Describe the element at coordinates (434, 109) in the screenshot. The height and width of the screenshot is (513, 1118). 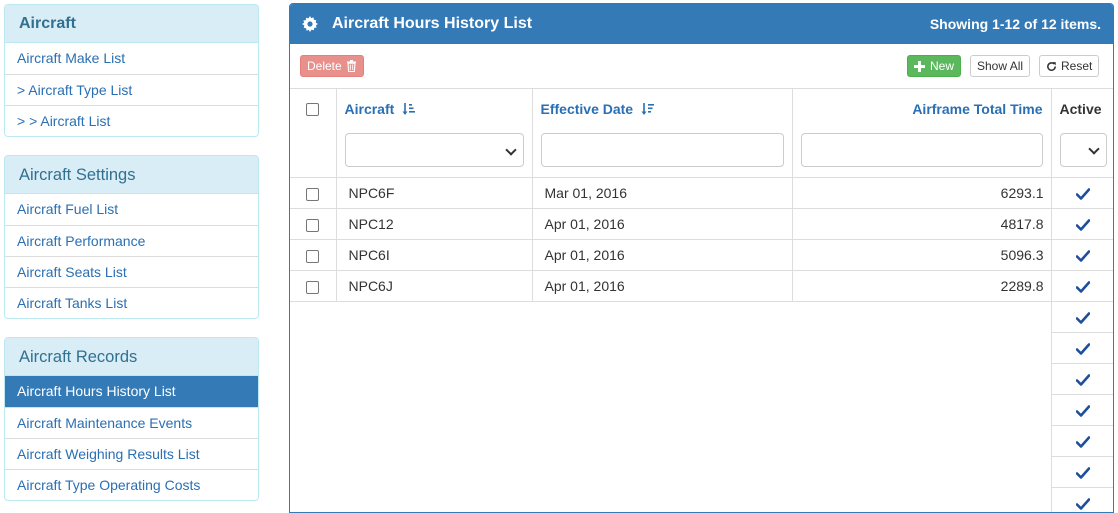
I see `column-aircraft-header: Aircraft` at that location.